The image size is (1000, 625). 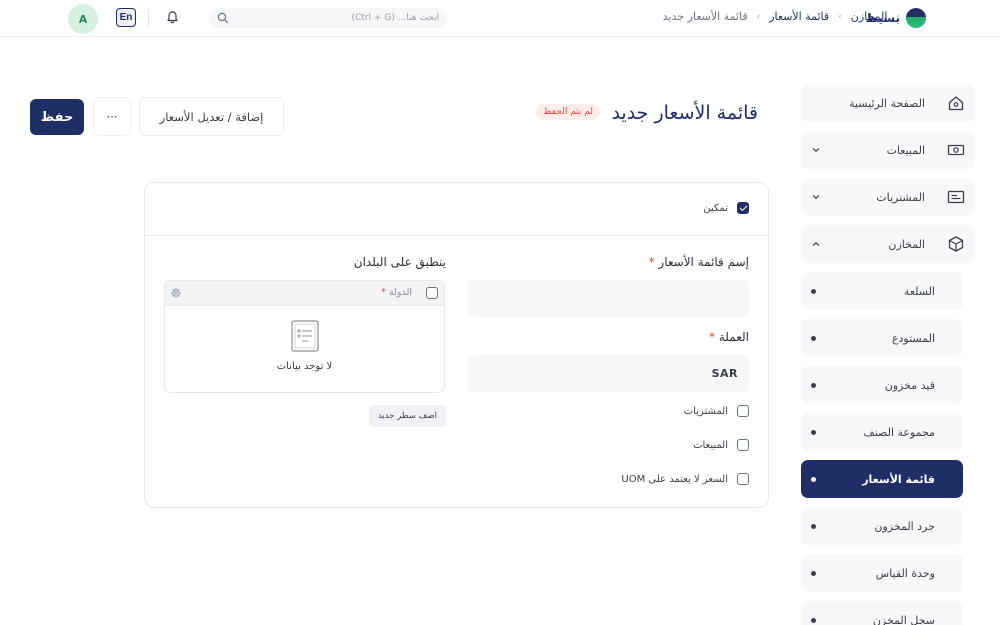 I want to click on sidebar-subitem-label: قيد مخزون, so click(x=909, y=385).